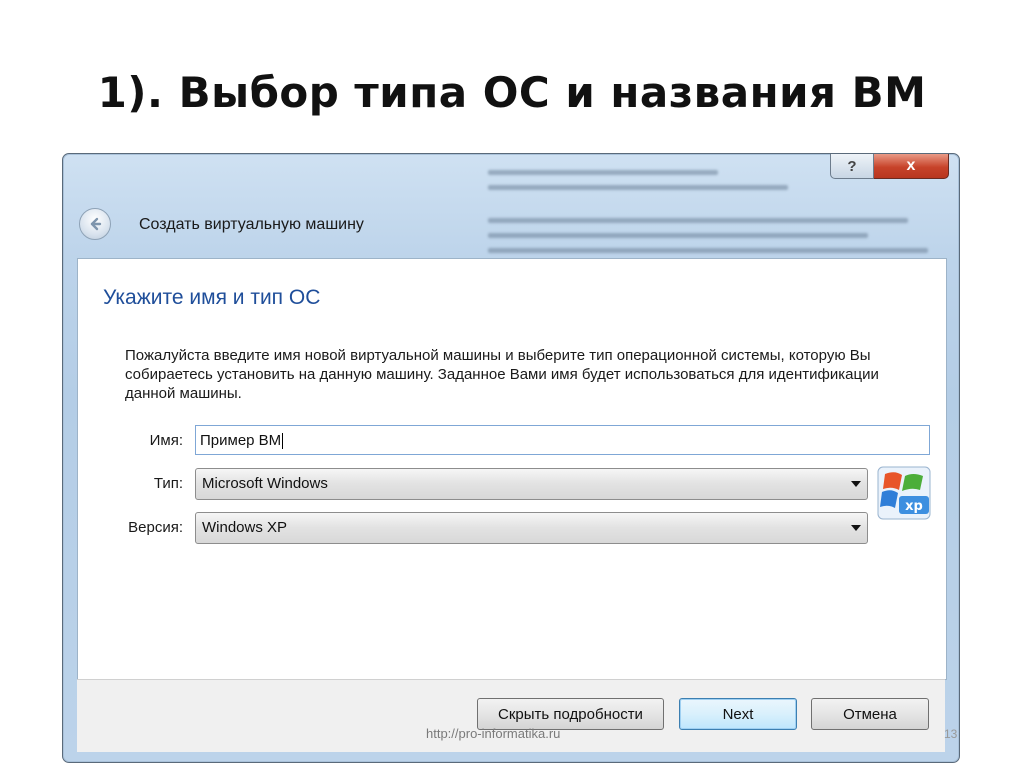  Describe the element at coordinates (493, 733) in the screenshot. I see `footer-url: http://pro-informatika.ru` at that location.